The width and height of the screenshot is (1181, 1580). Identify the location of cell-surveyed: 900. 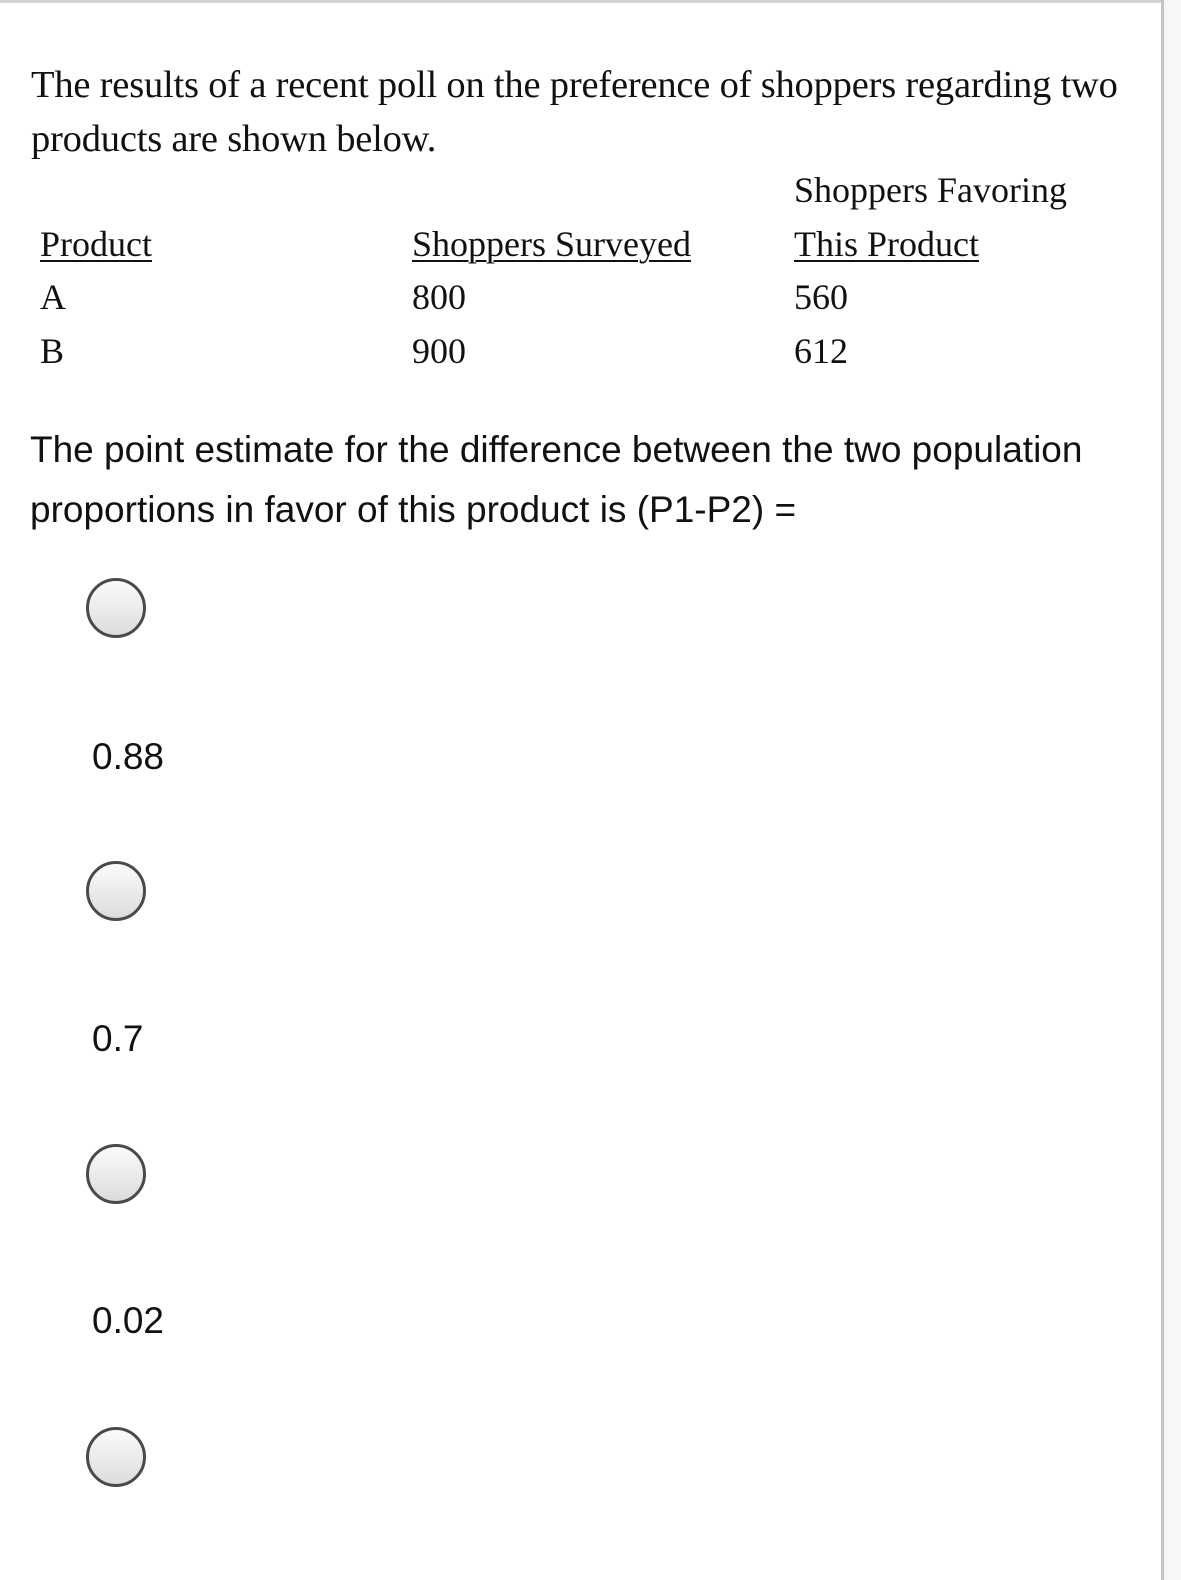
(439, 351).